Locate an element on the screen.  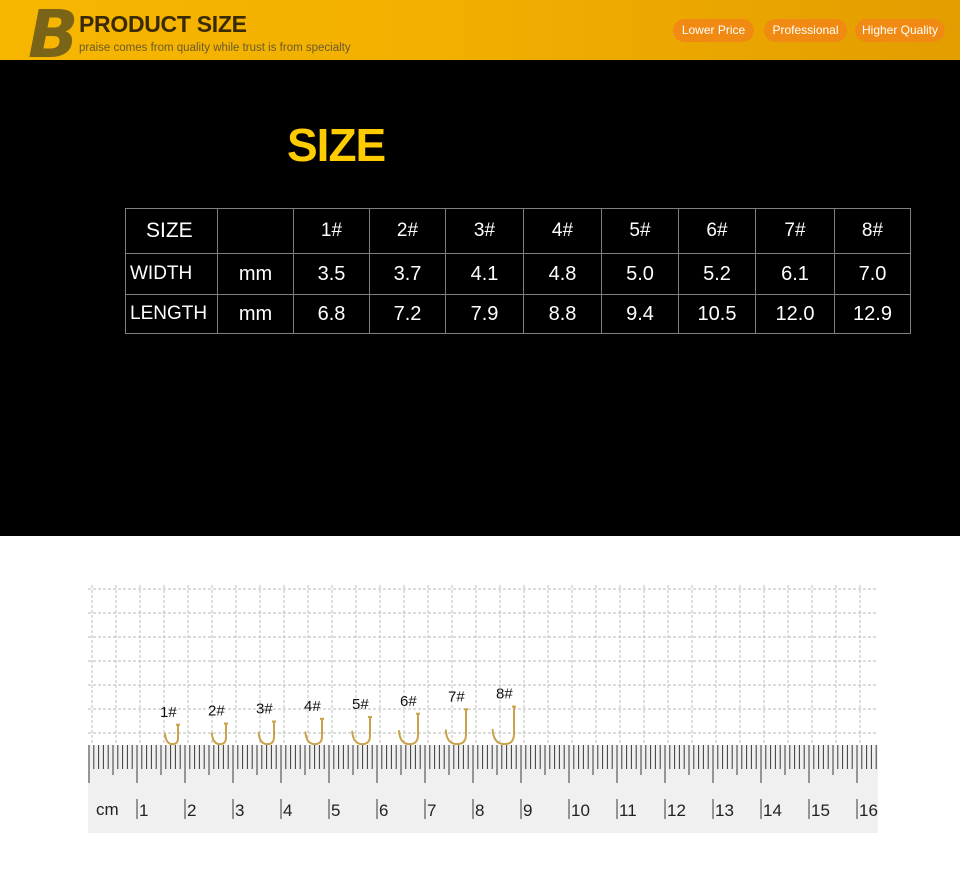
ruler-number: 8 is located at coordinates (479, 810).